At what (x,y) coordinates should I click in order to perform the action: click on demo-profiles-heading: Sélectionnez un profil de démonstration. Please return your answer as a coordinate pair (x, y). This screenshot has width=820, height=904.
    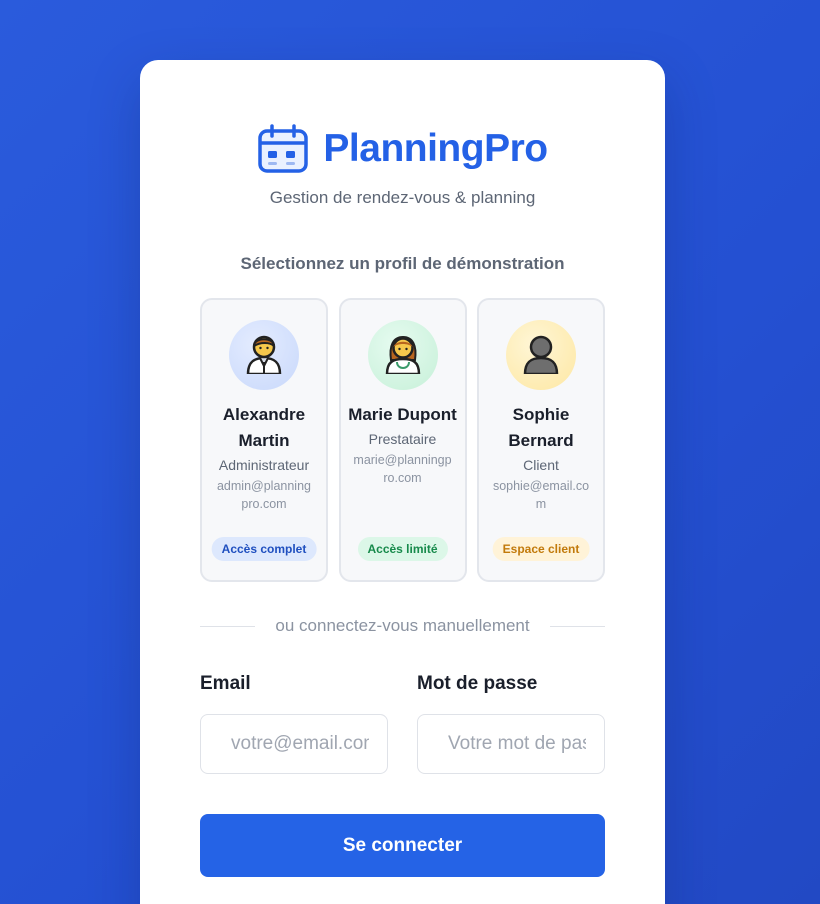
    Looking at the image, I should click on (402, 263).